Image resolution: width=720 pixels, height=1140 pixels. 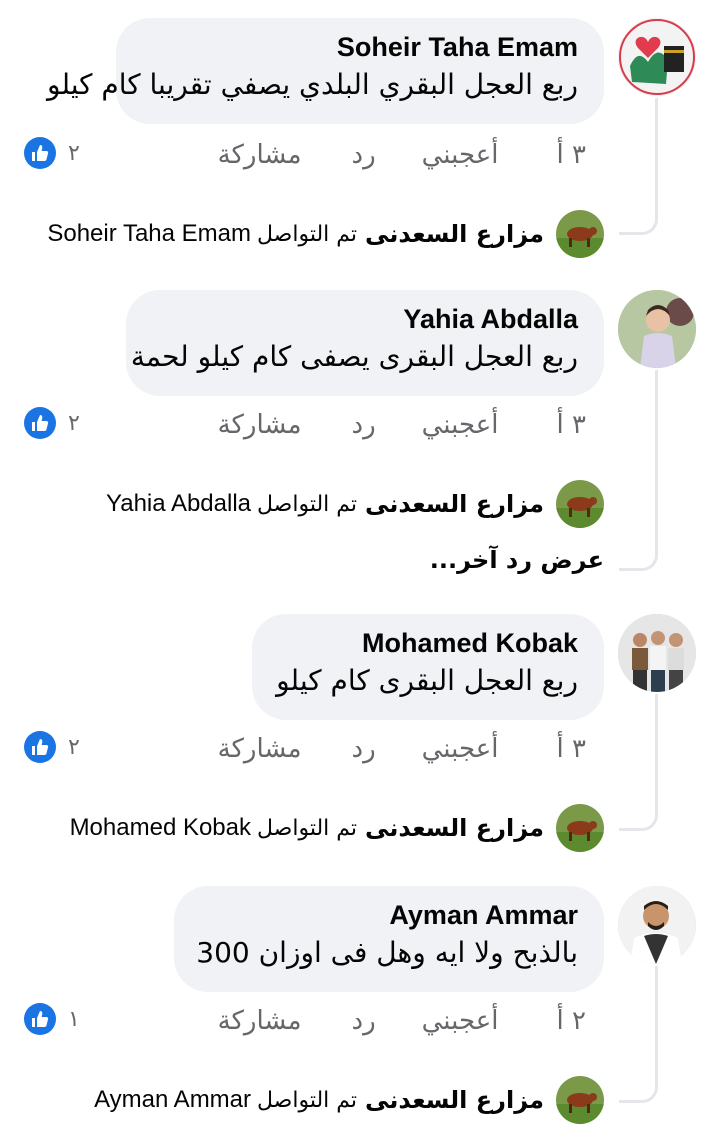 I want to click on reply-row: مزارع السعدنى تم التواصلSoheir Taha Emam, so click(x=325, y=234).